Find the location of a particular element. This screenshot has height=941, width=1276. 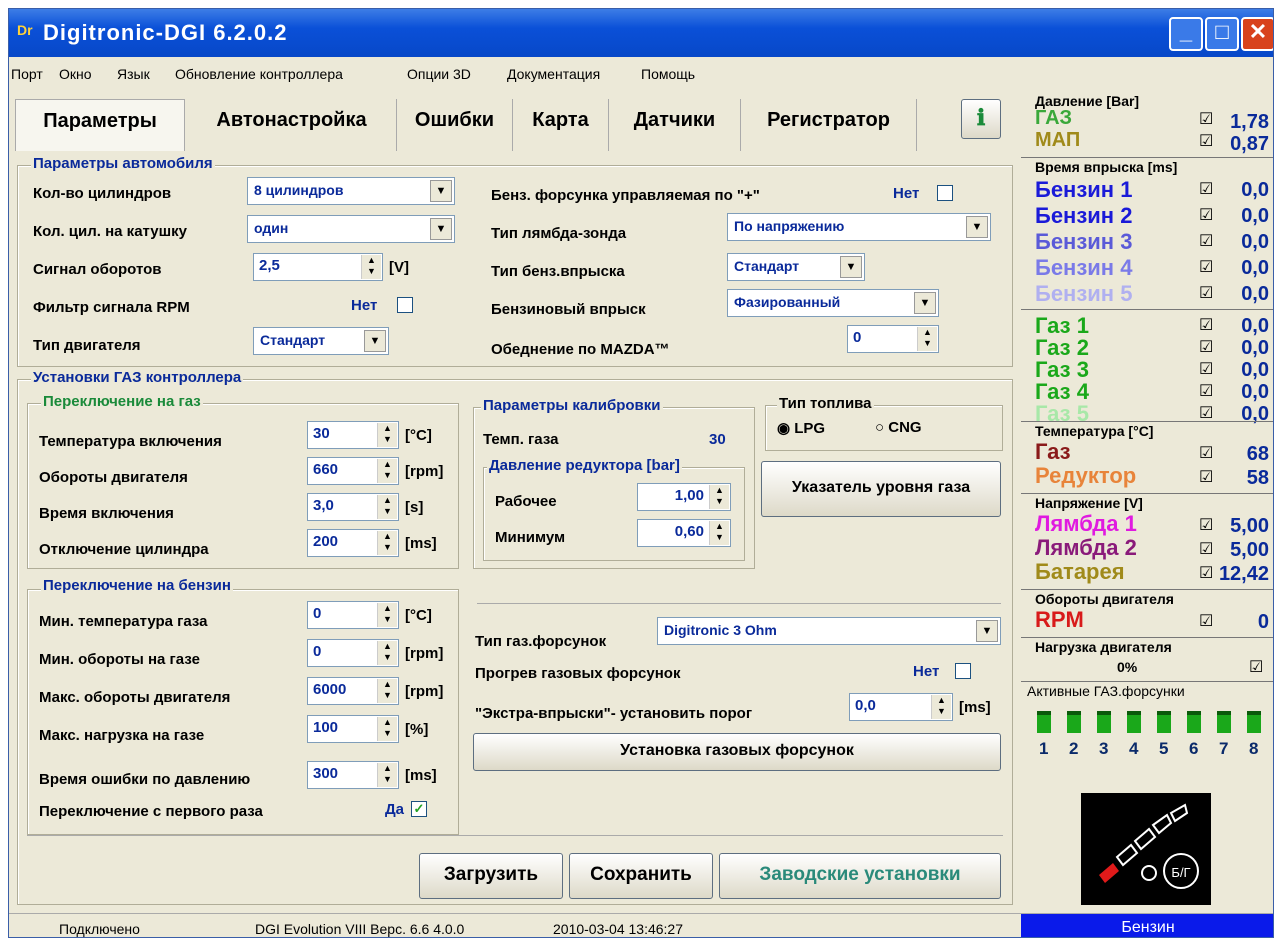

menu-window: Окно is located at coordinates (75, 74).